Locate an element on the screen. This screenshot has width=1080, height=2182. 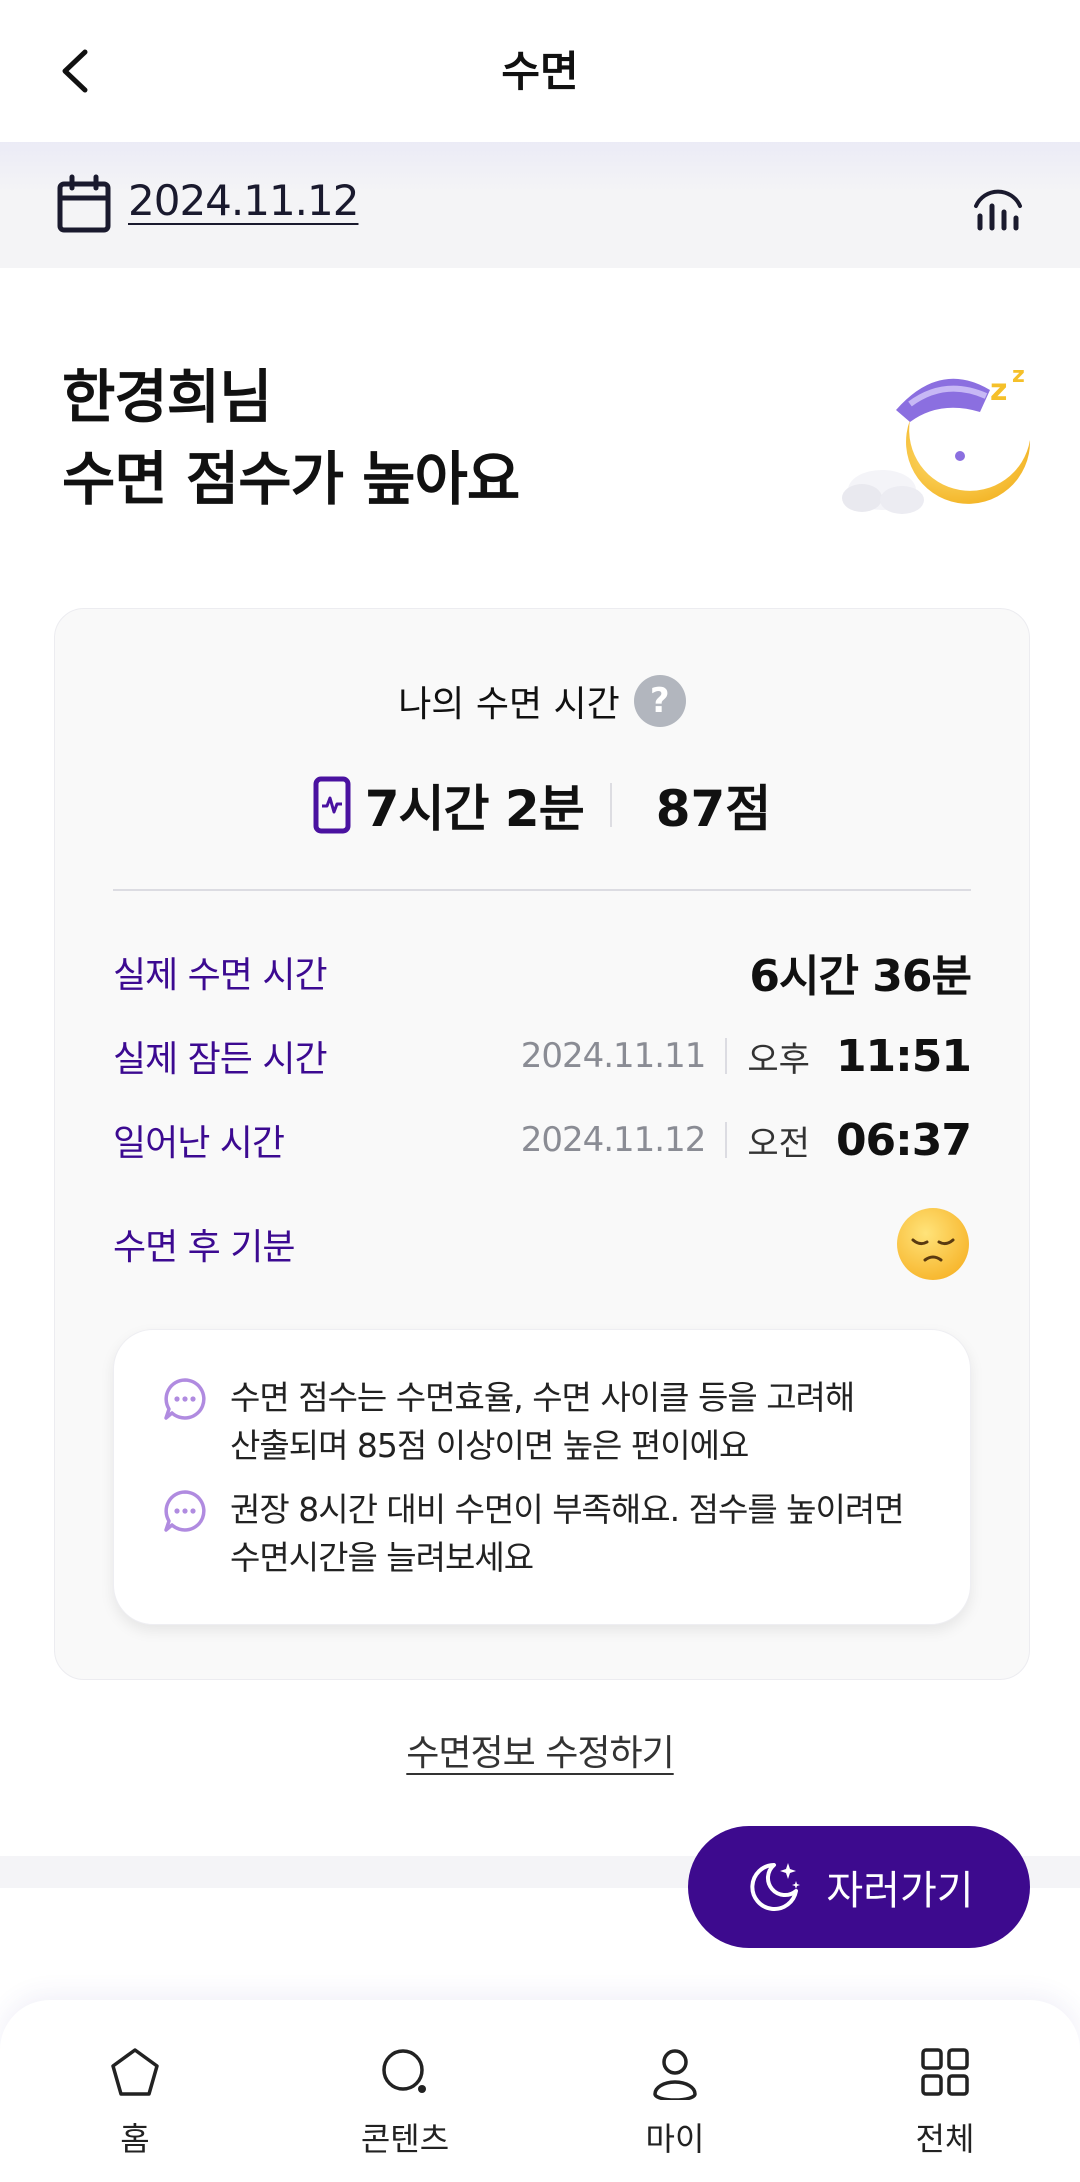
help-icon: ? is located at coordinates (659, 701).